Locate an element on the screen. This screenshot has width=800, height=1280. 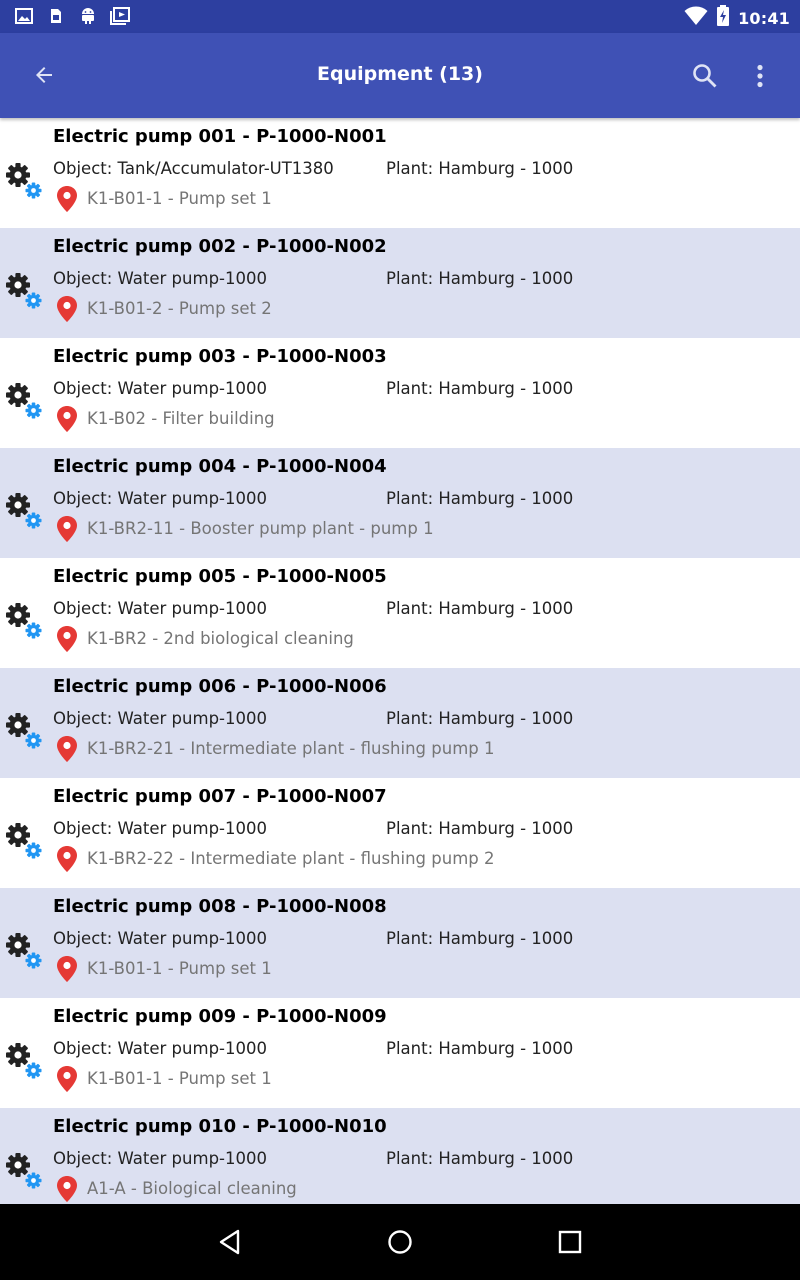
equipment-location: K1-B01-2 - Pump set 2 is located at coordinates (179, 308).